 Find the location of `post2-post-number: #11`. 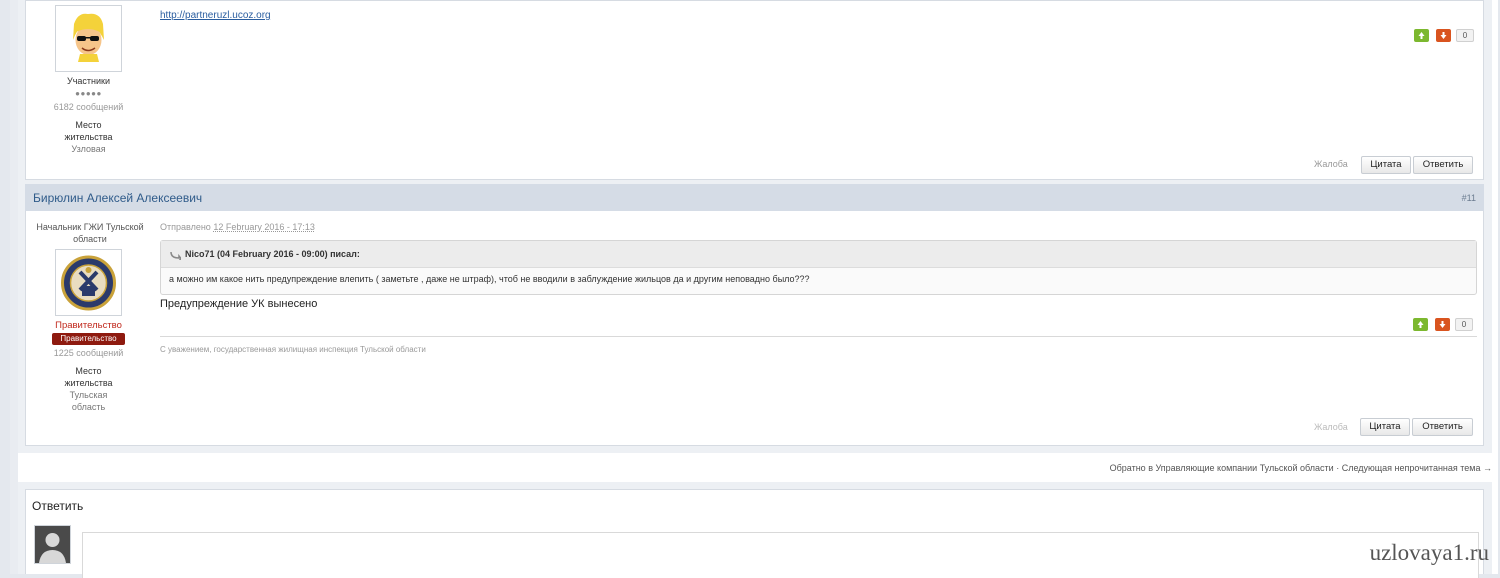

post2-post-number: #11 is located at coordinates (1469, 198).